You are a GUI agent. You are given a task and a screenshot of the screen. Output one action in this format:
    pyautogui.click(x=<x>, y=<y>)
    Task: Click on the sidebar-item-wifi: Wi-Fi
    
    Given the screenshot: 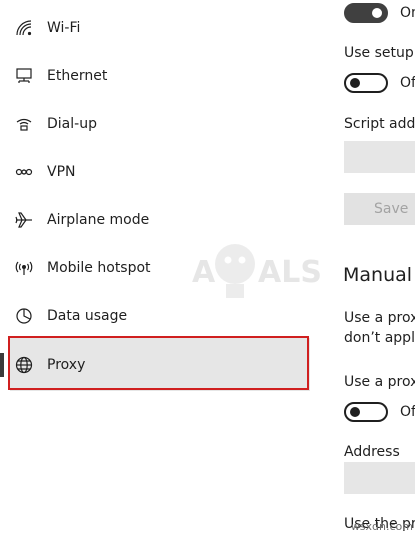 What is the action you would take?
    pyautogui.click(x=159, y=28)
    